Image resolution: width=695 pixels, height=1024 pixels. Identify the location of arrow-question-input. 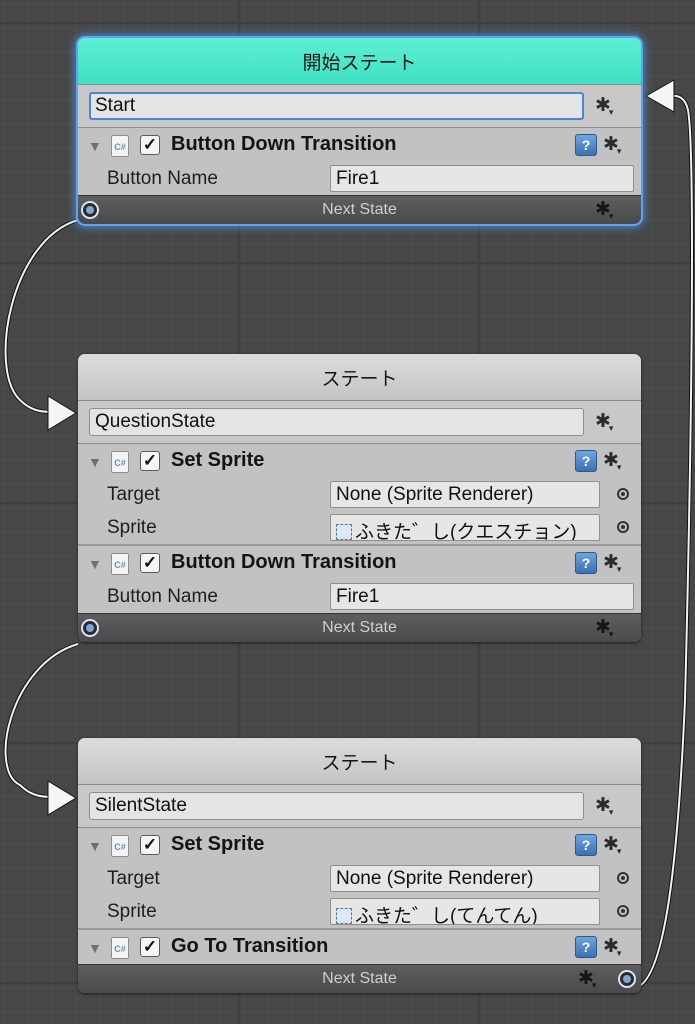
(62, 413).